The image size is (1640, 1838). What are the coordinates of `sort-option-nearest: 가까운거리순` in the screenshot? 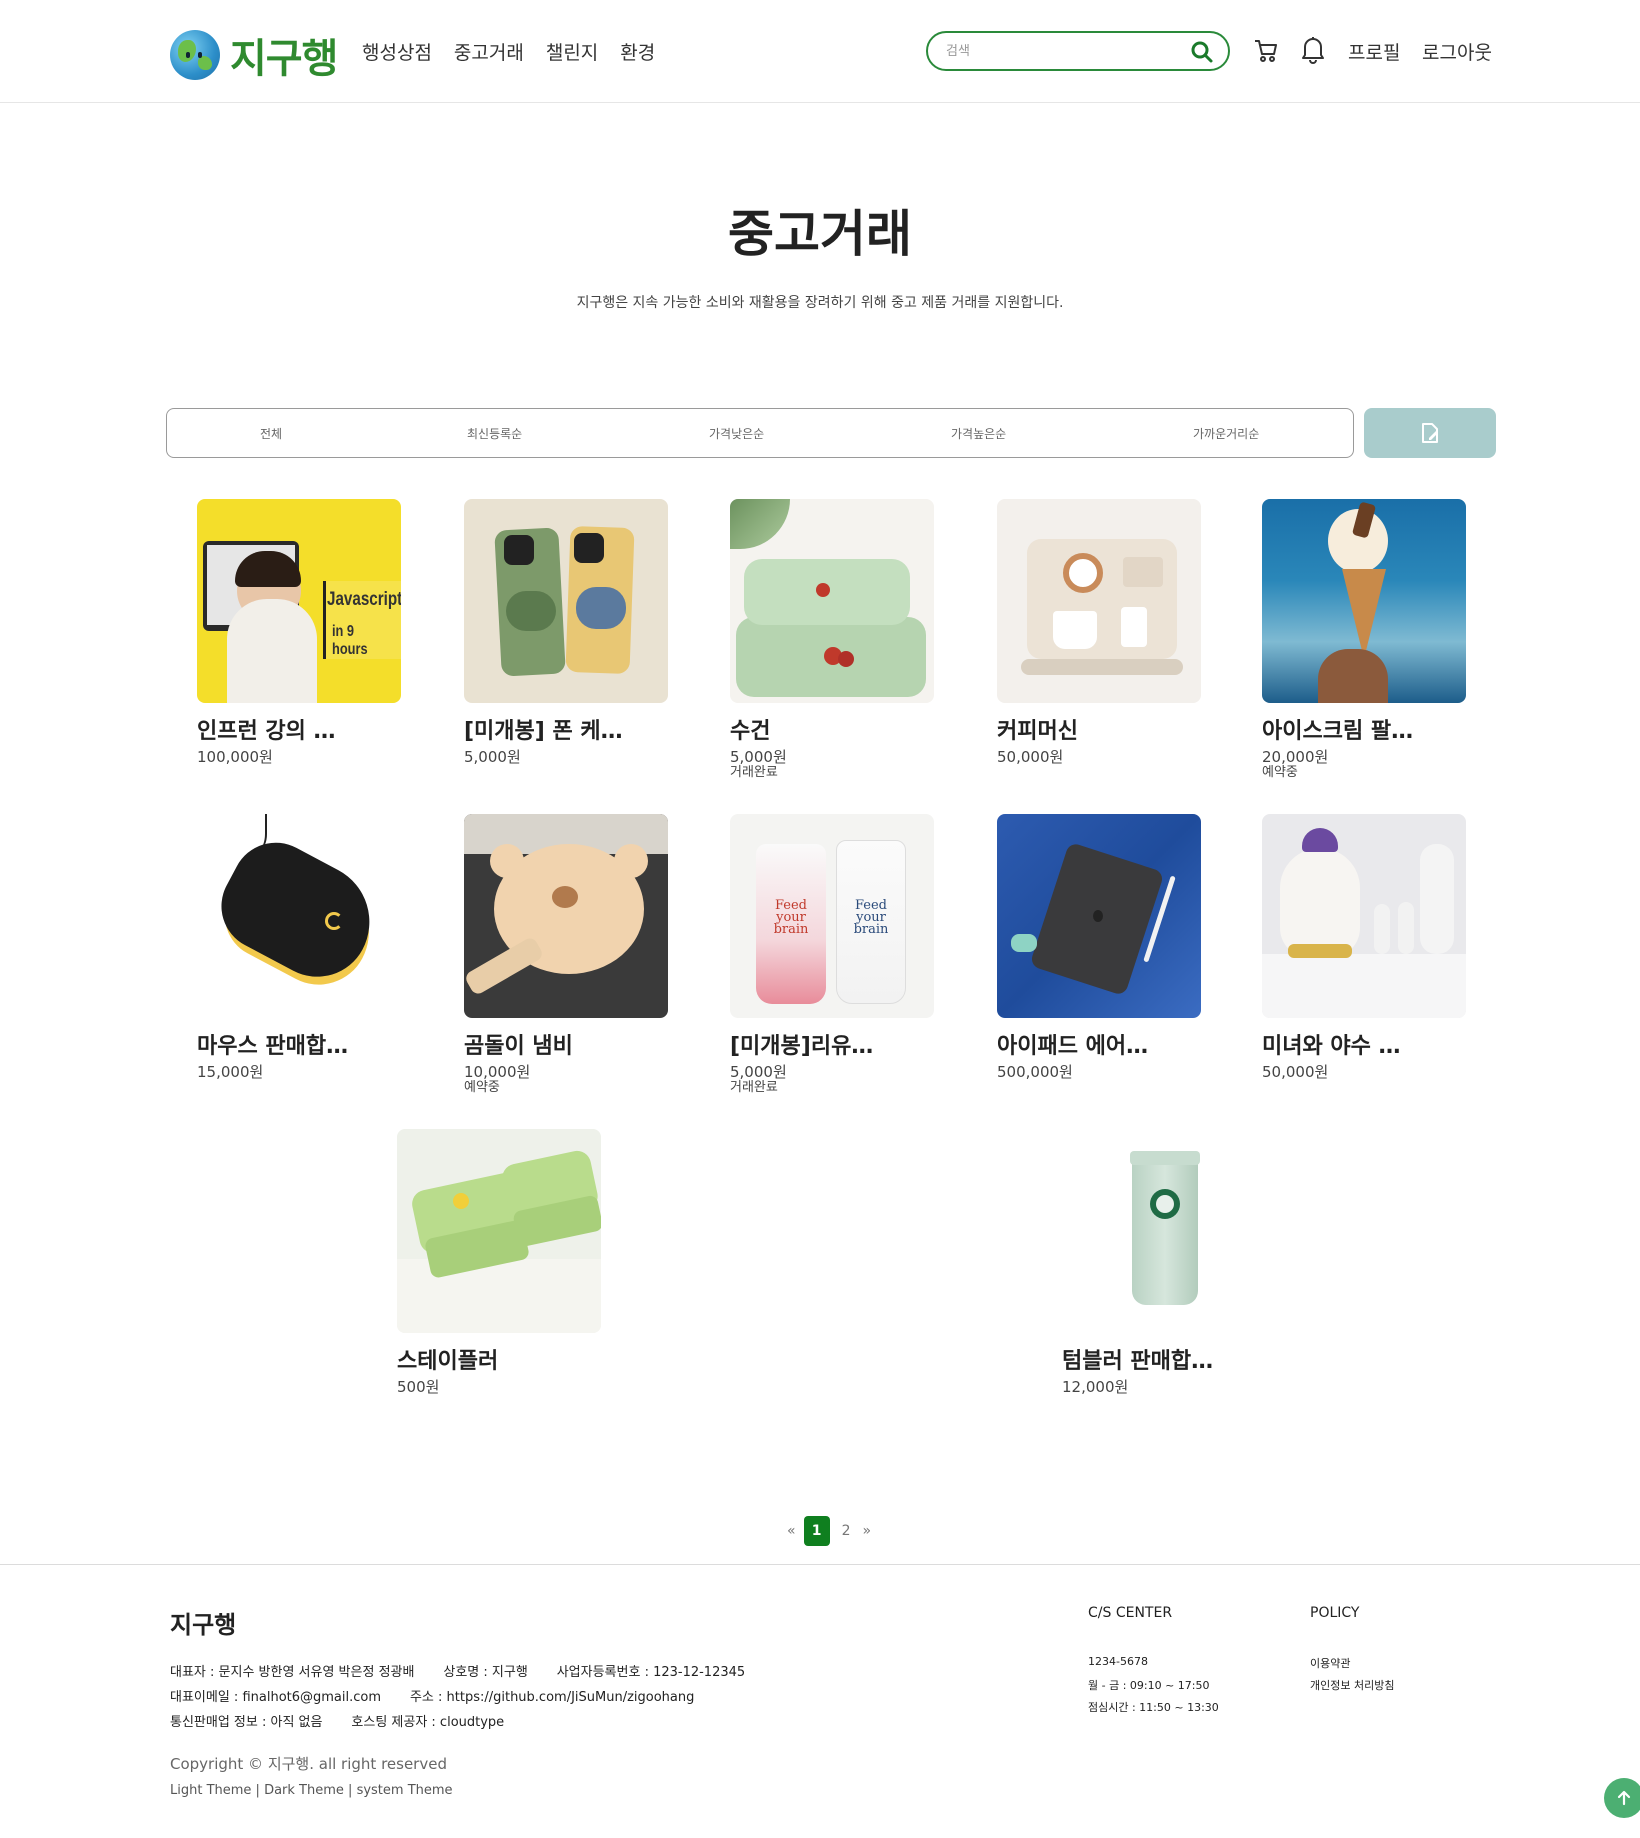 It's located at (1226, 433).